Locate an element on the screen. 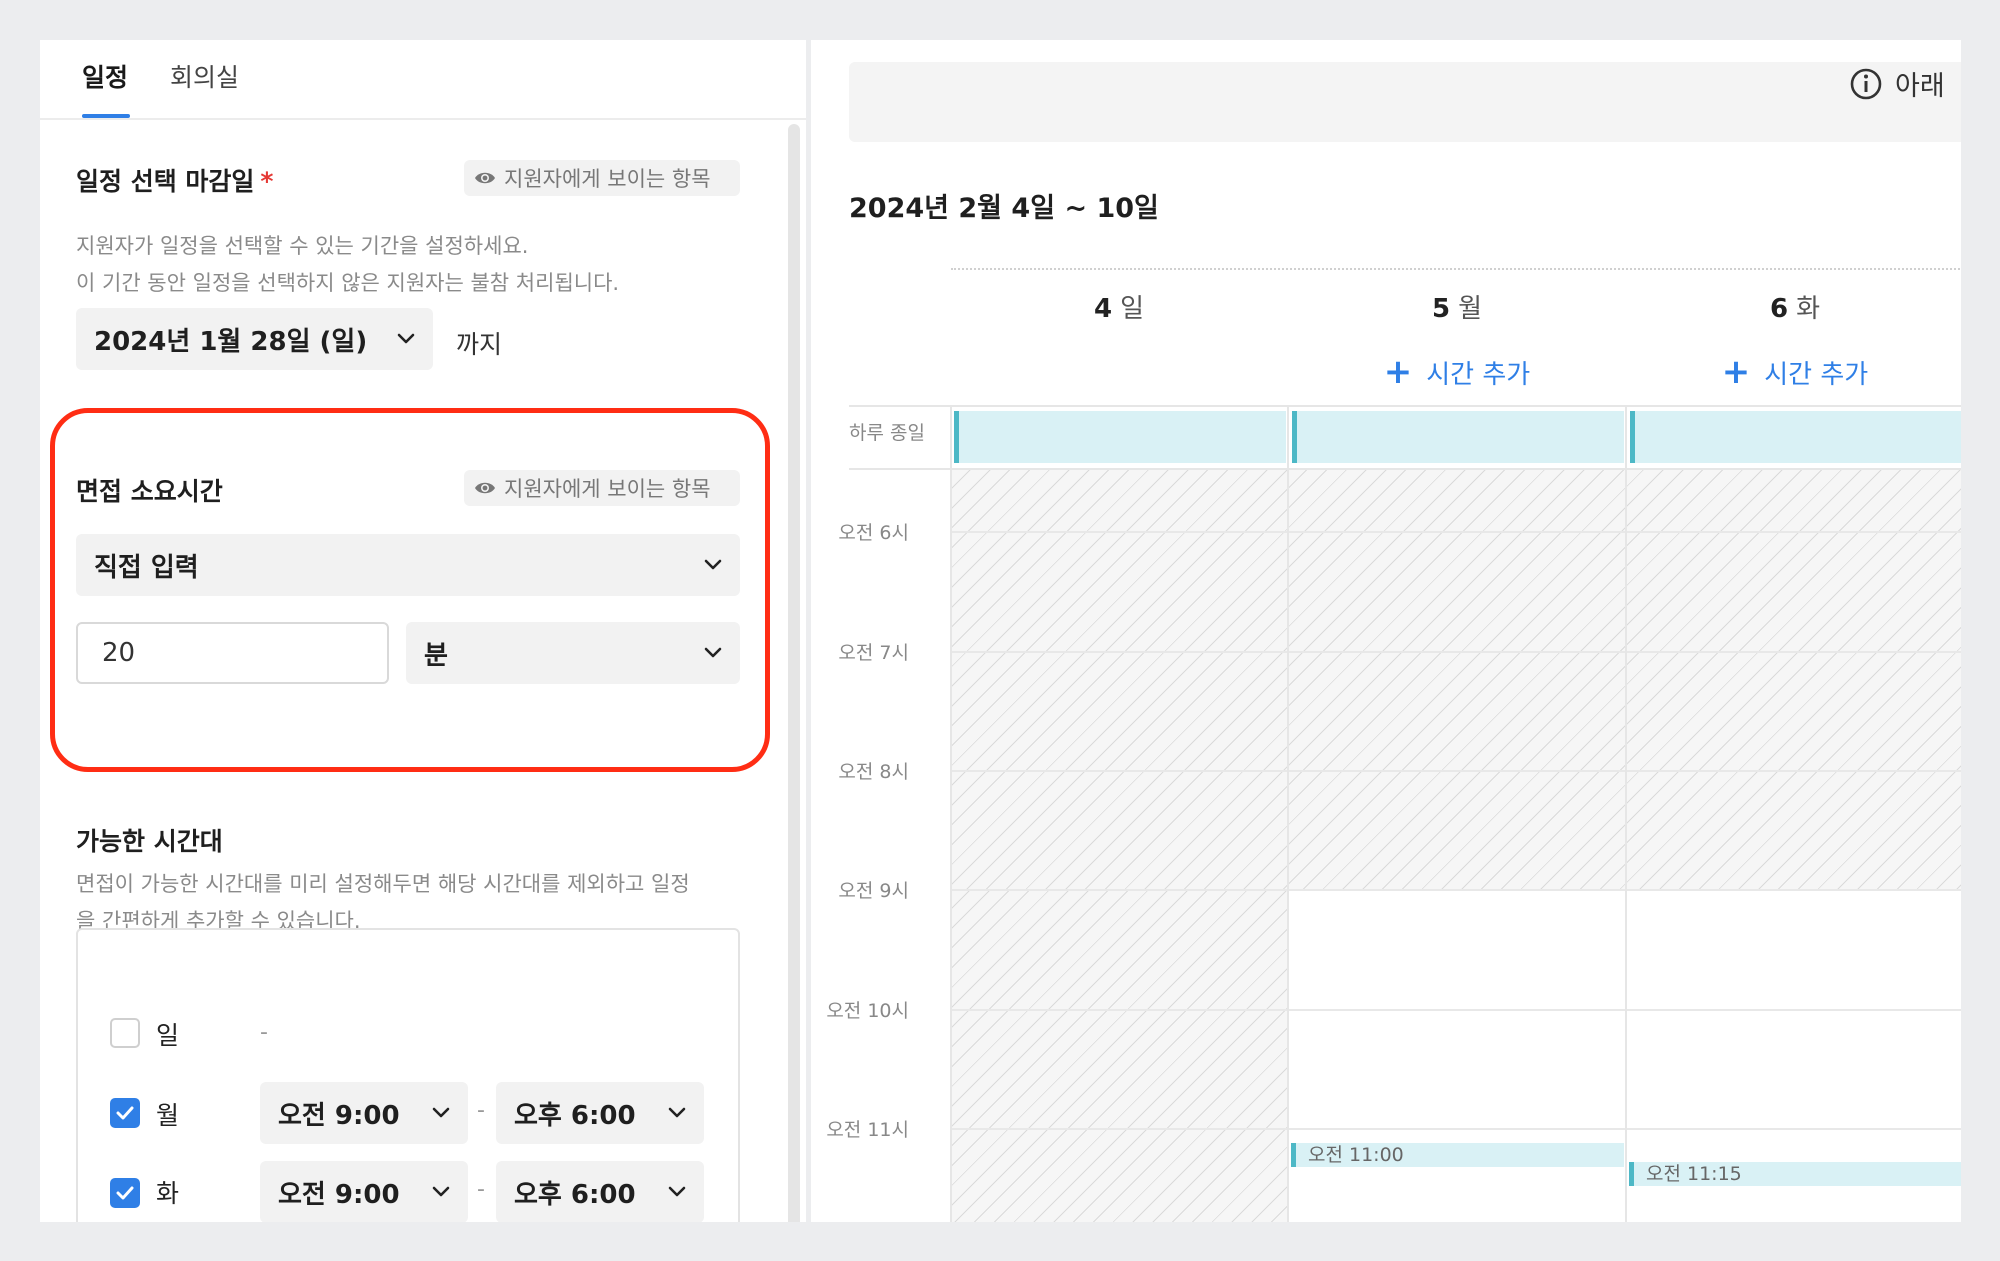  tabs-divider is located at coordinates (423, 119).